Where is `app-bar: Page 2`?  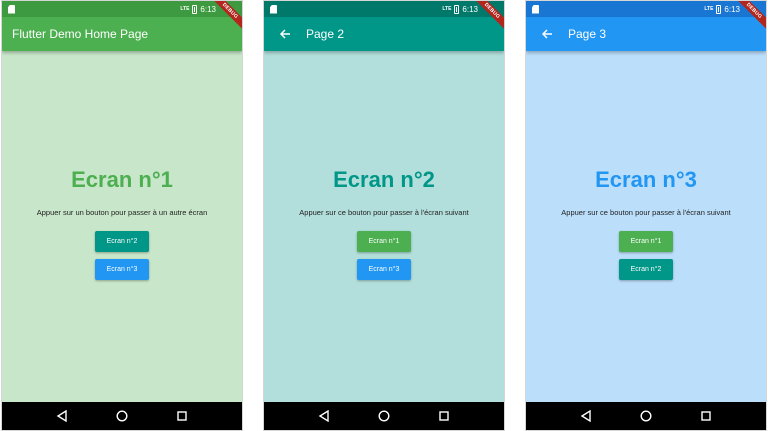
app-bar: Page 2 is located at coordinates (384, 34).